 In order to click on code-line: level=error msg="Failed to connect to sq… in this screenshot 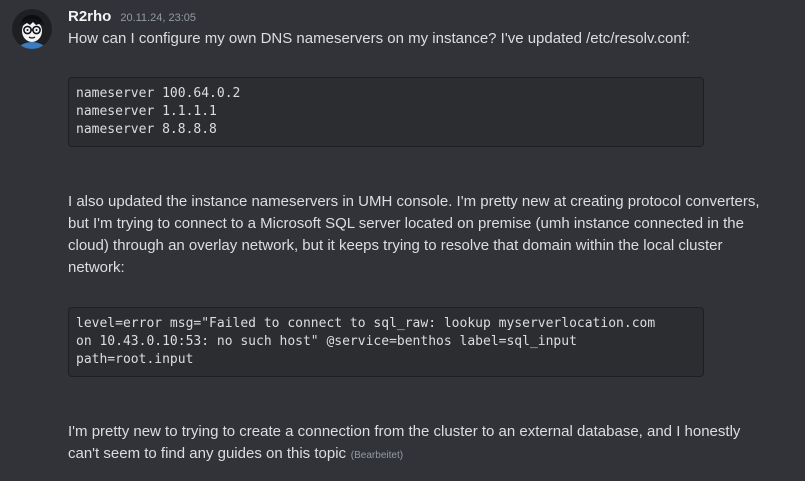, I will do `click(366, 323)`.